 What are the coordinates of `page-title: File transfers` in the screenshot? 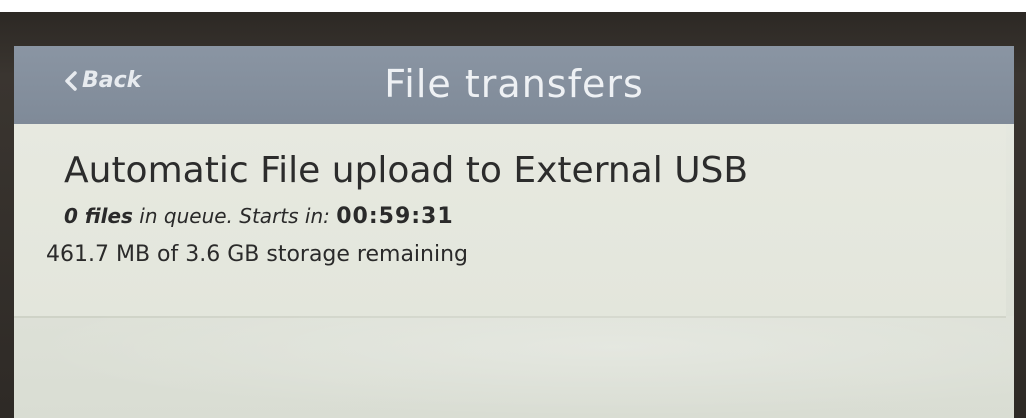 It's located at (514, 84).